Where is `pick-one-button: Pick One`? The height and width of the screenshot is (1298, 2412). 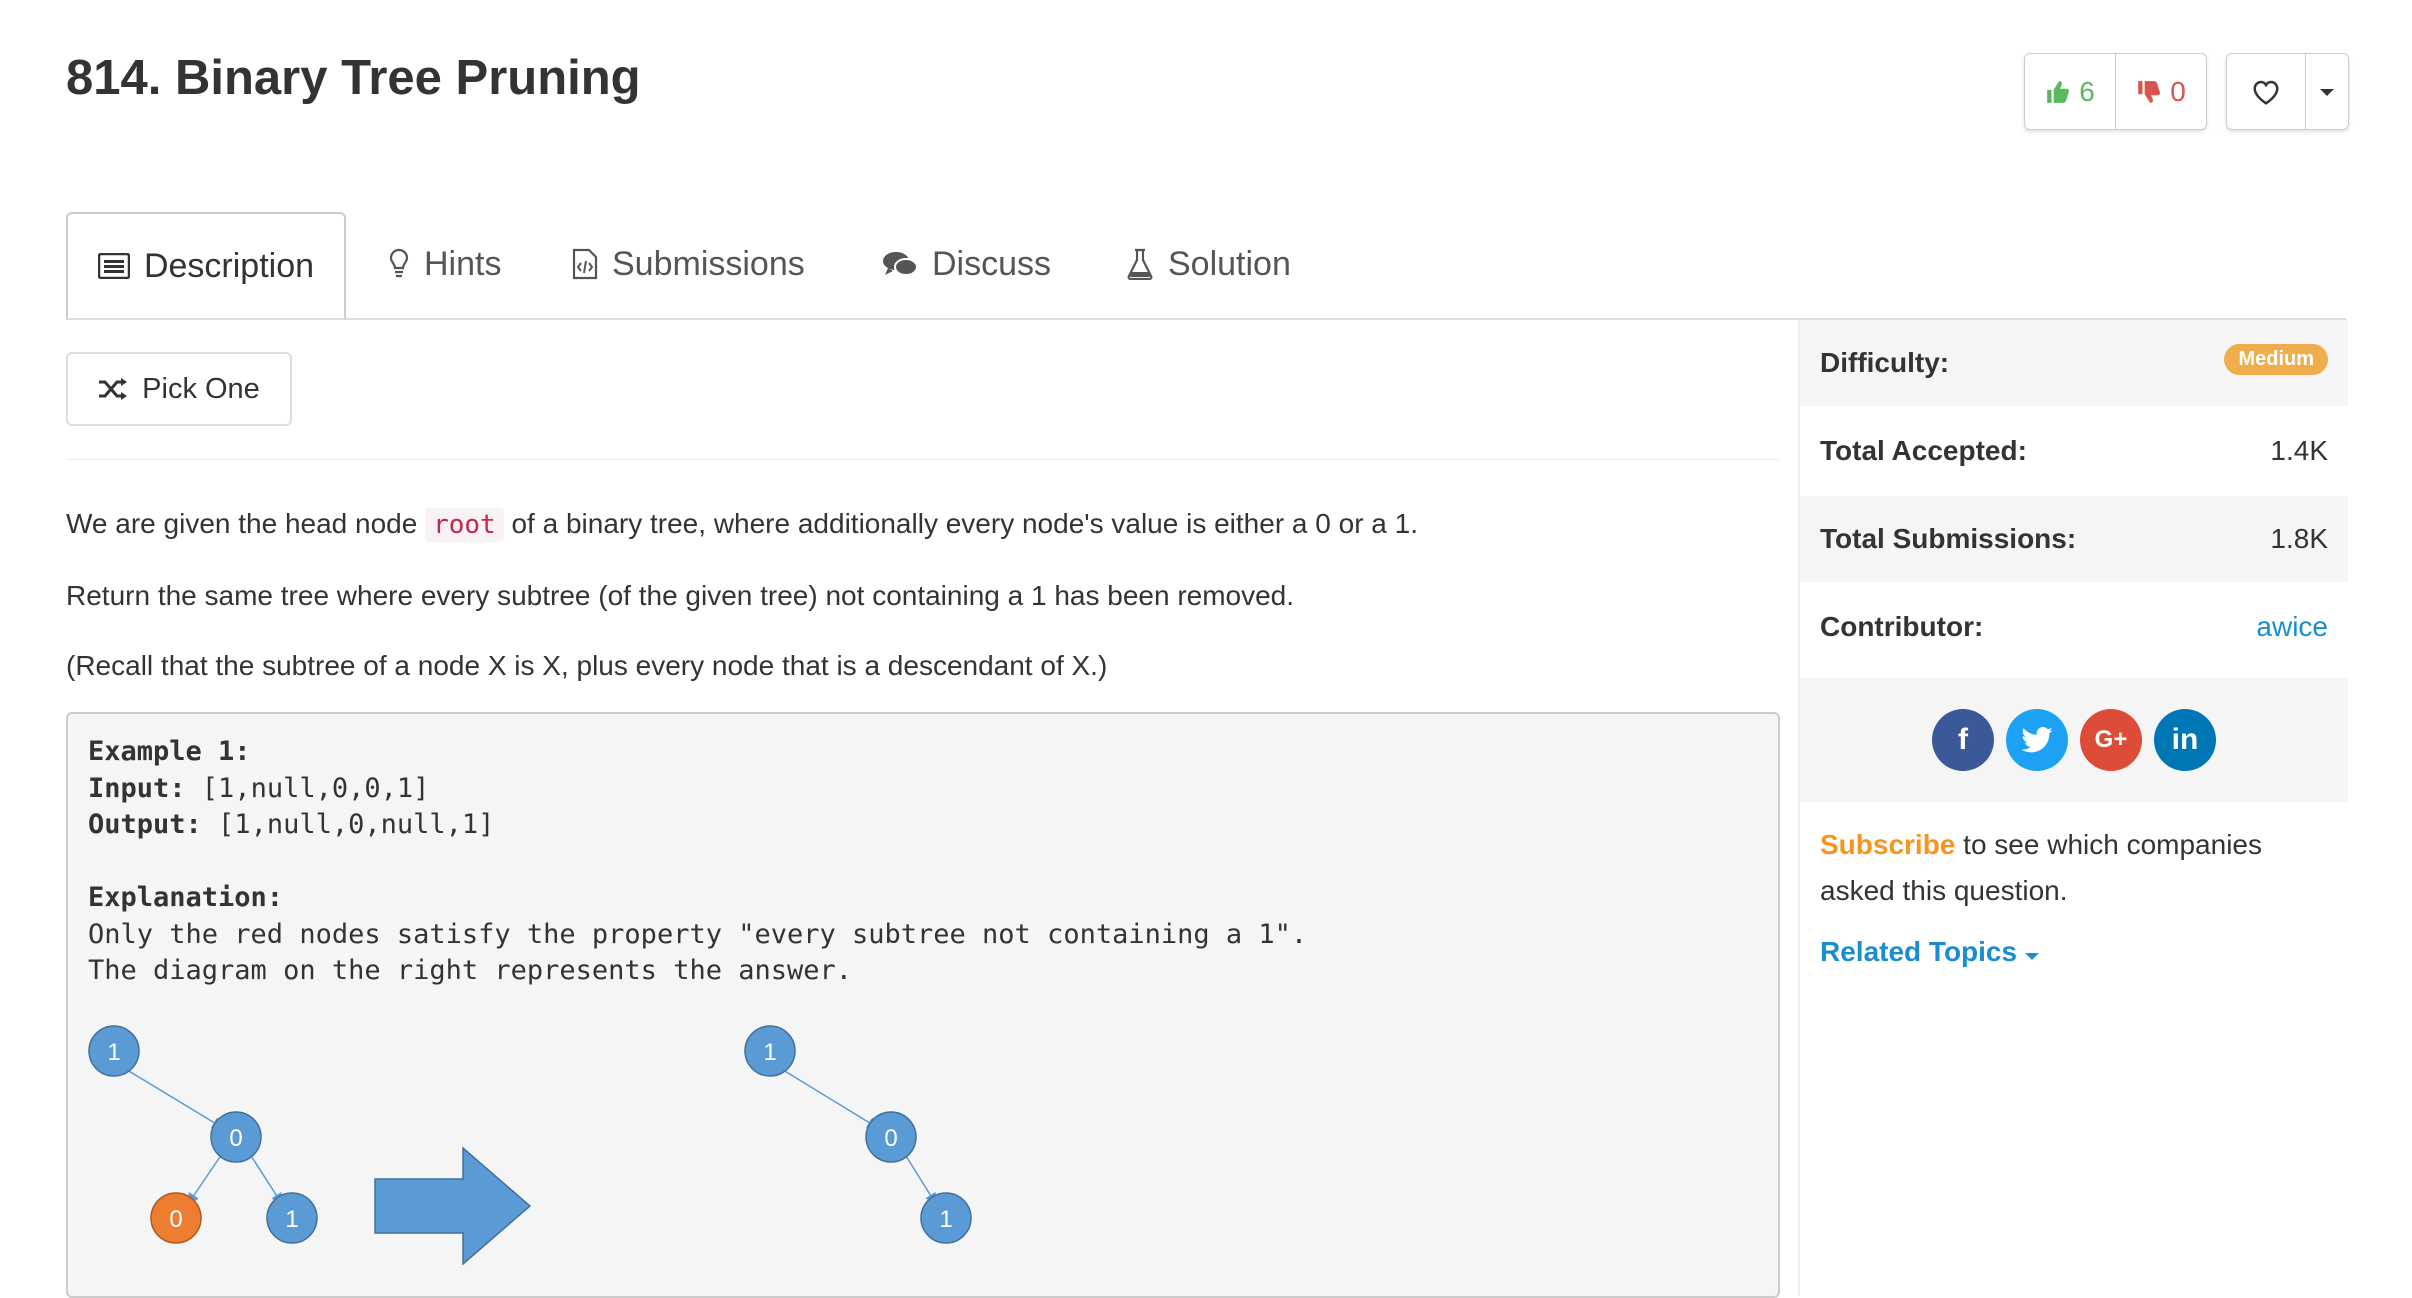 pick-one-button: Pick One is located at coordinates (179, 389).